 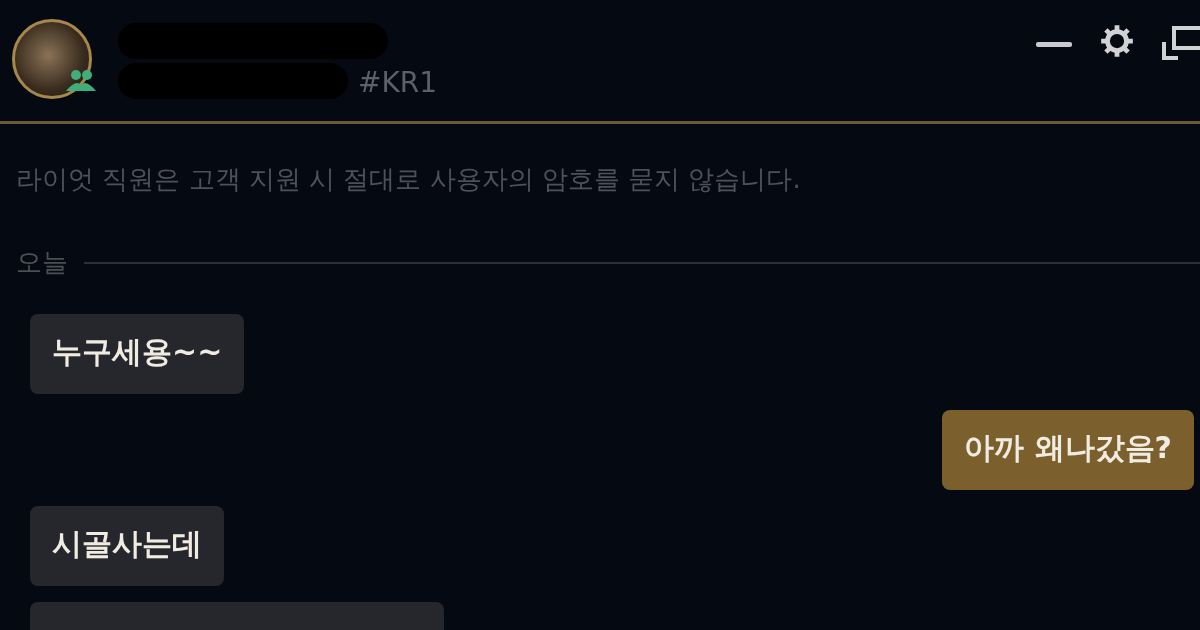 I want to click on date-label: 오늘, so click(x=42, y=262).